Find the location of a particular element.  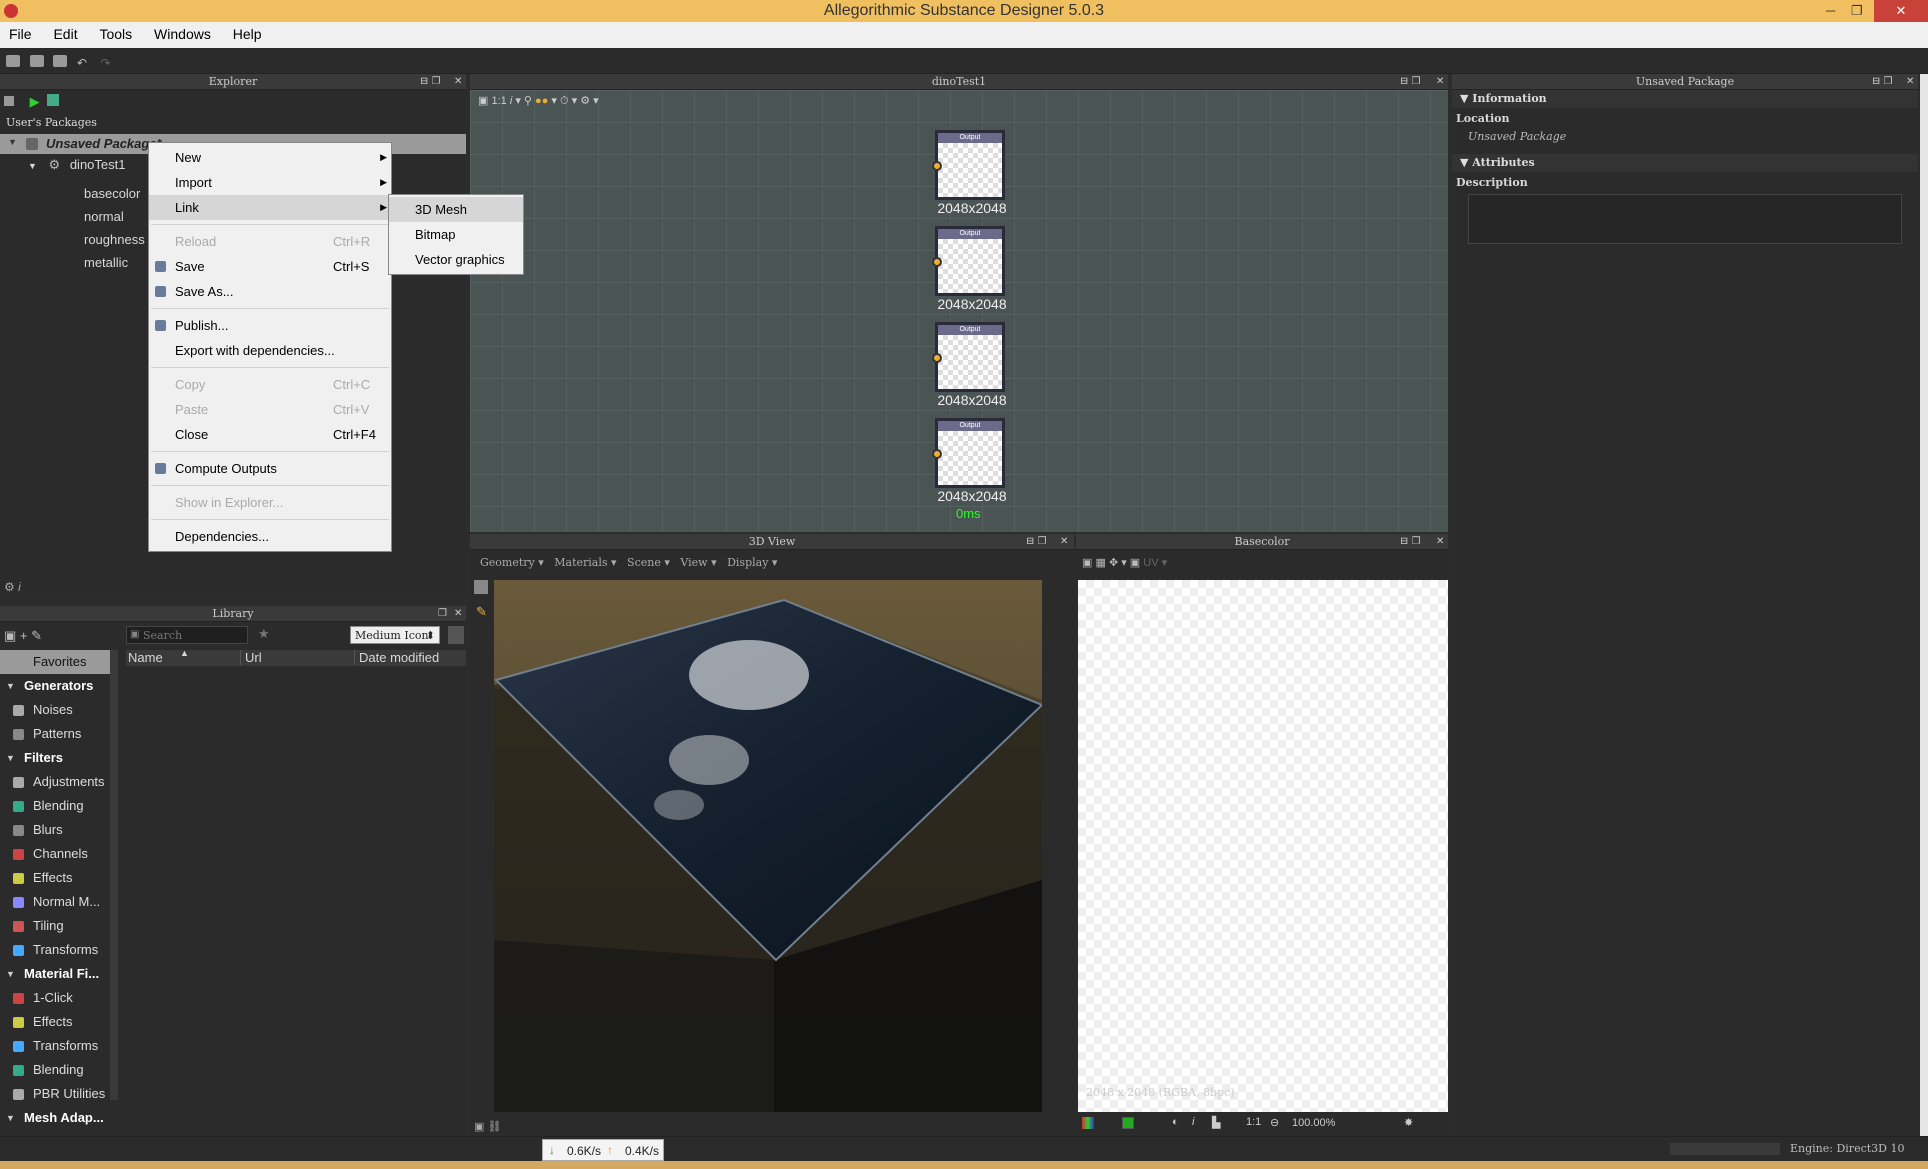

run-icon: ▶ is located at coordinates (35, 101).